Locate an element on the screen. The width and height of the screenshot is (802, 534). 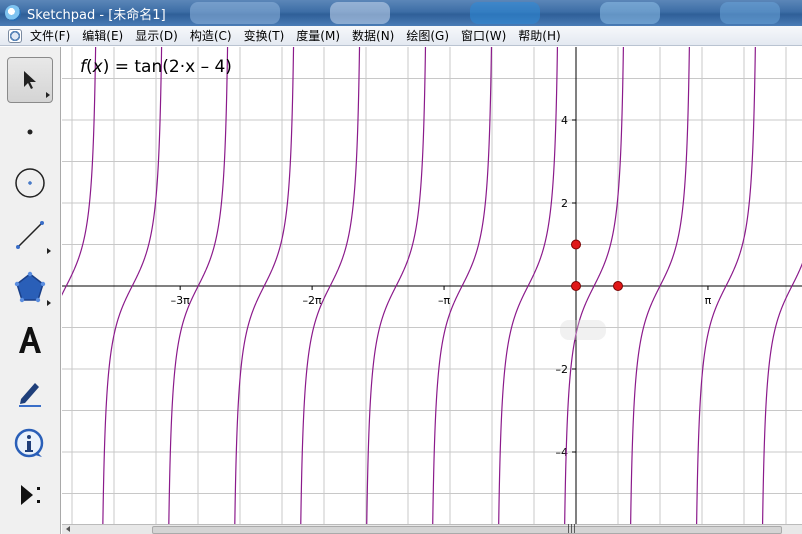
compass-tool is located at coordinates (30, 183).